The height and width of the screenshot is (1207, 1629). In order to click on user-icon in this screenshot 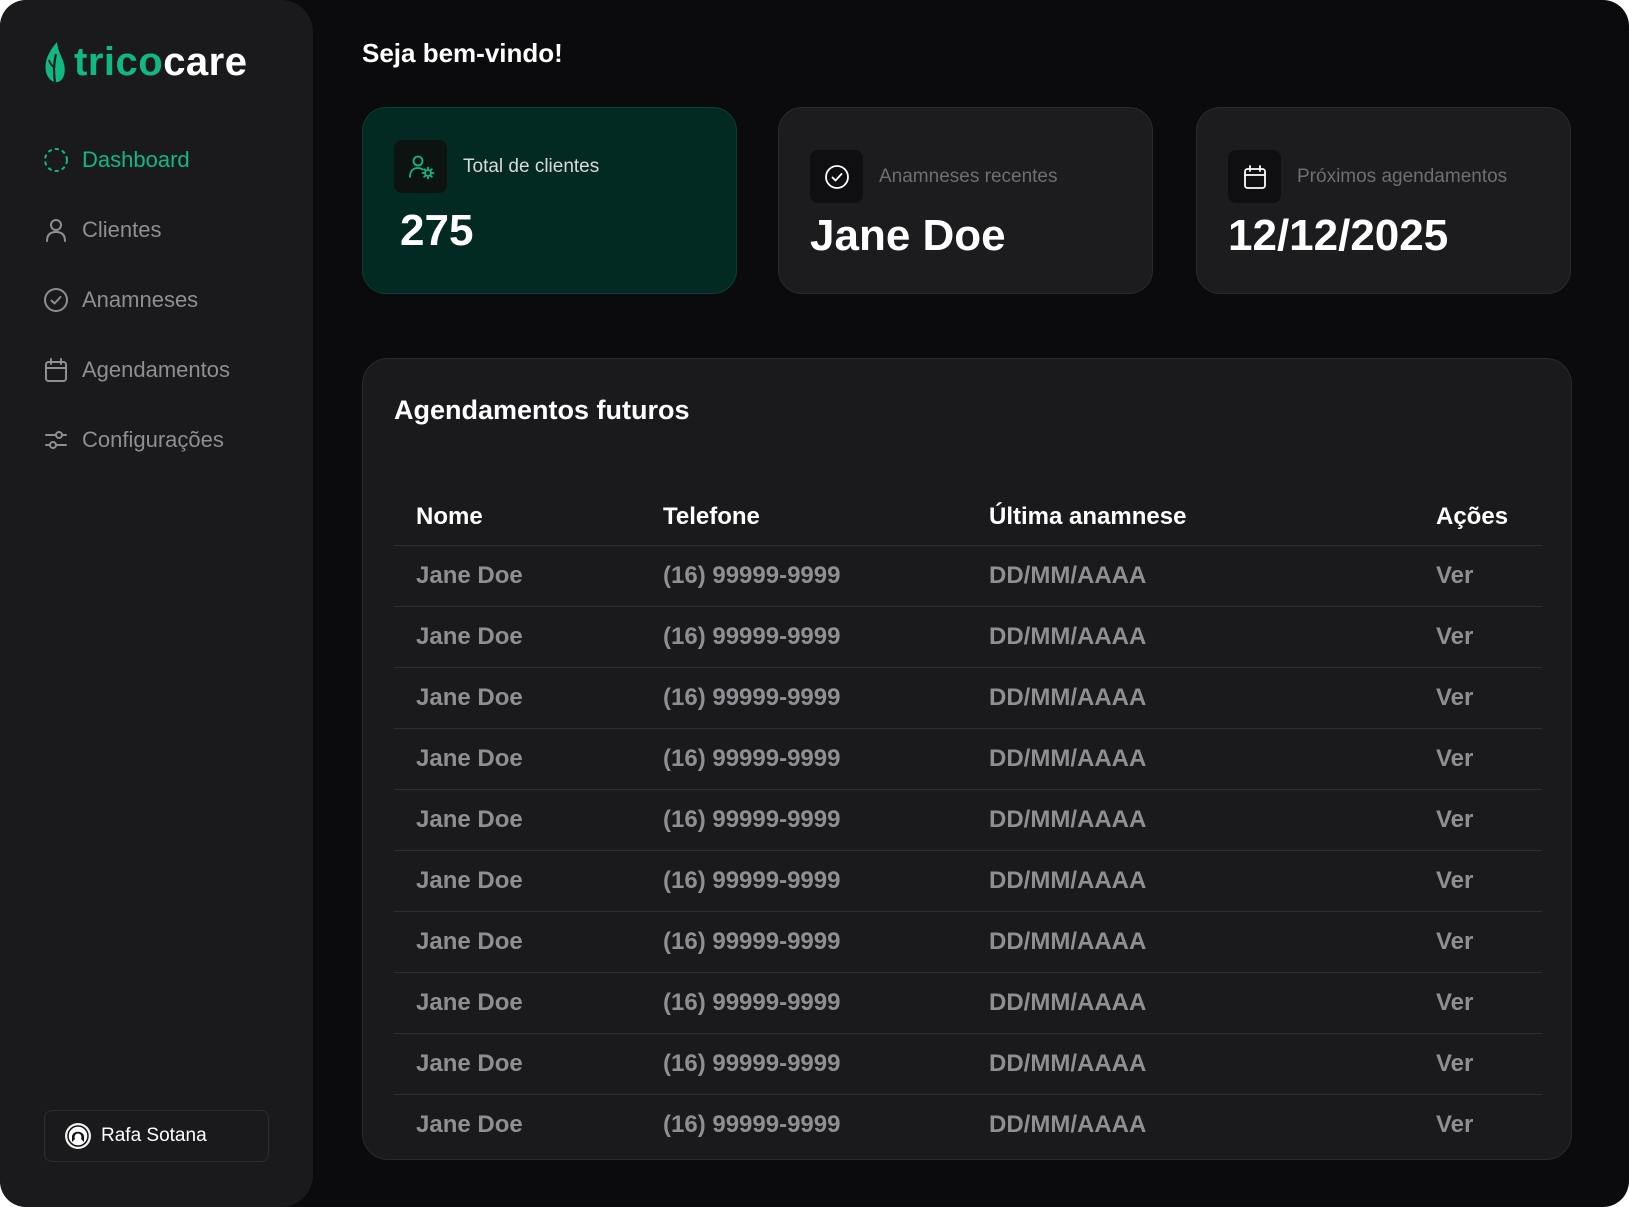, I will do `click(56, 230)`.